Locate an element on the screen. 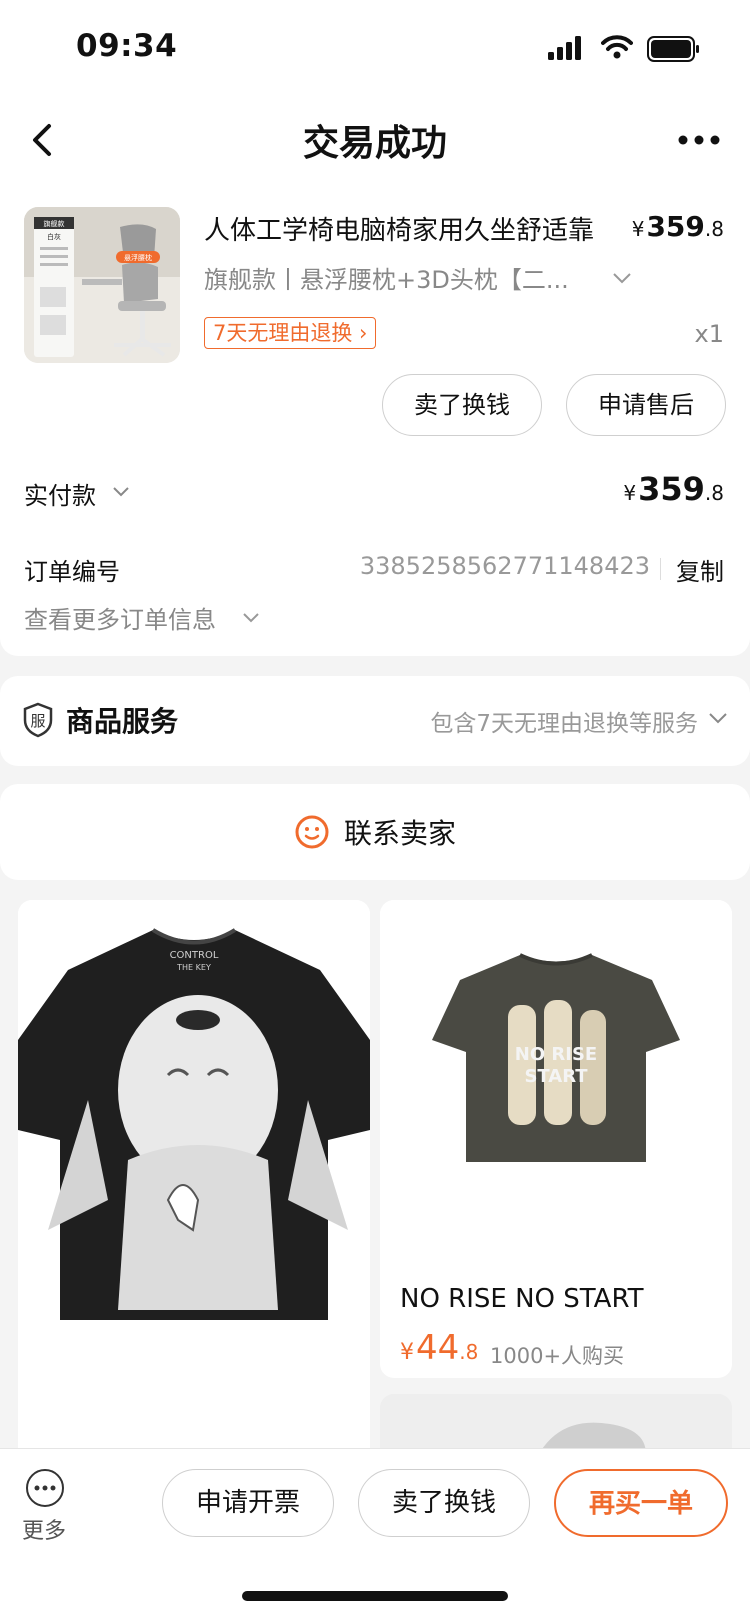  product-image: NO RISE START is located at coordinates (556, 1085).